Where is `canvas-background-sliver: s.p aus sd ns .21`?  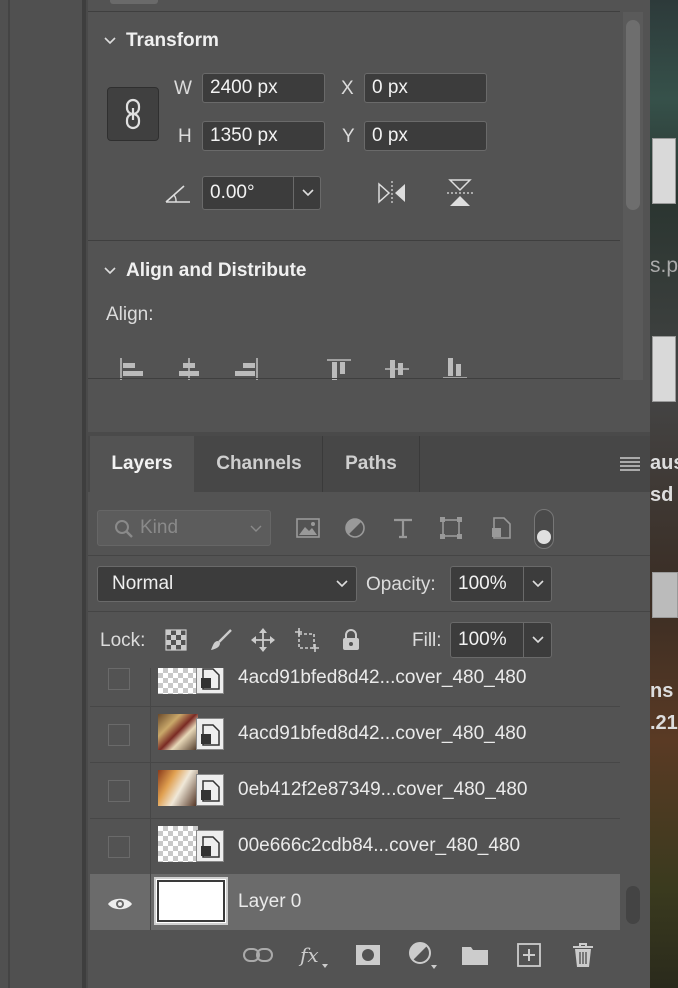
canvas-background-sliver: s.p aus sd ns .21 is located at coordinates (664, 494).